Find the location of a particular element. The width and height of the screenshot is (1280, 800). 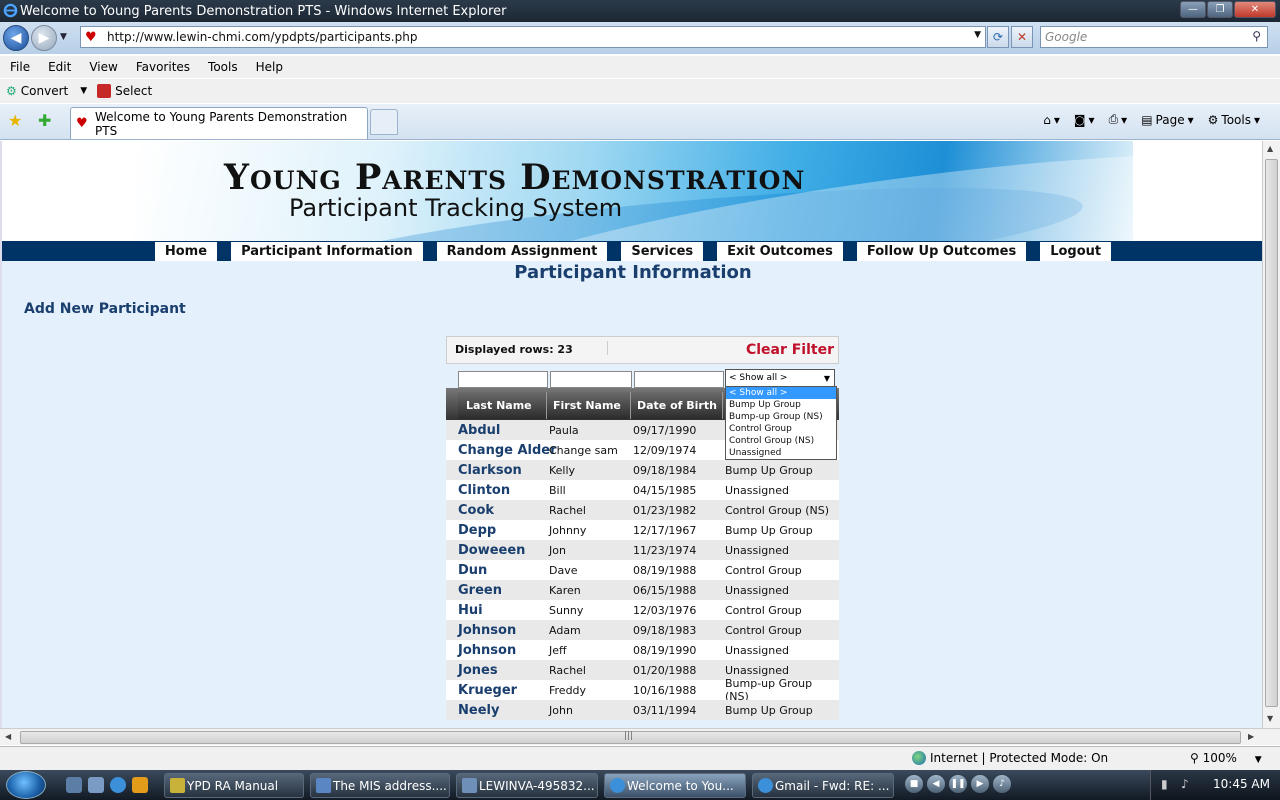

media-pause-icon: ❚❚ is located at coordinates (958, 784).